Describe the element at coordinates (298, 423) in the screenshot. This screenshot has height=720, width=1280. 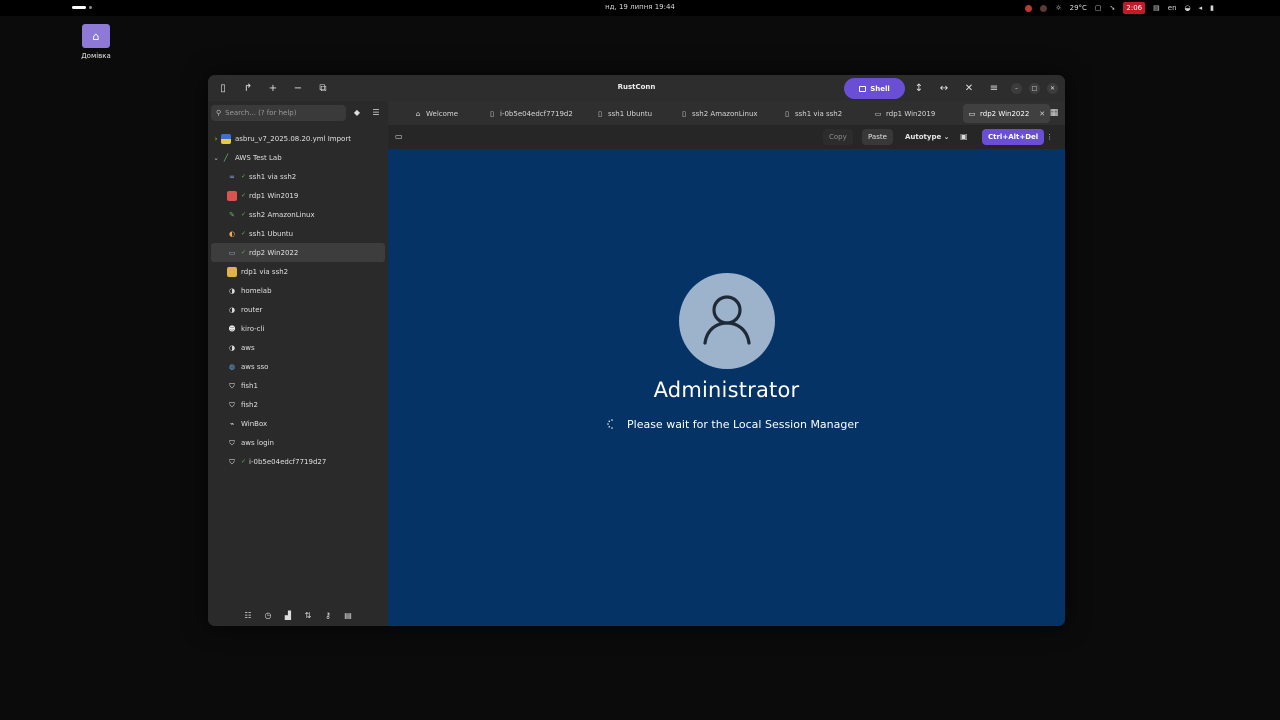
I see `tree-item: ⌁ WinBox` at that location.